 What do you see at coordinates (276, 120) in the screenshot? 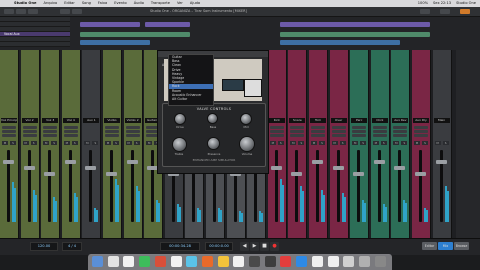
I see `channel-name: Kick` at bounding box center [276, 120].